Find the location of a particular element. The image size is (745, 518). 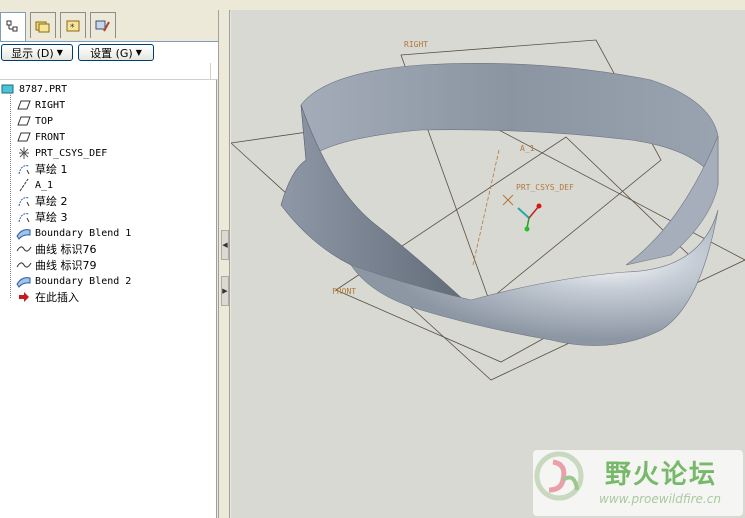

tree-item-insert-here: 在此插入 is located at coordinates (47, 297).